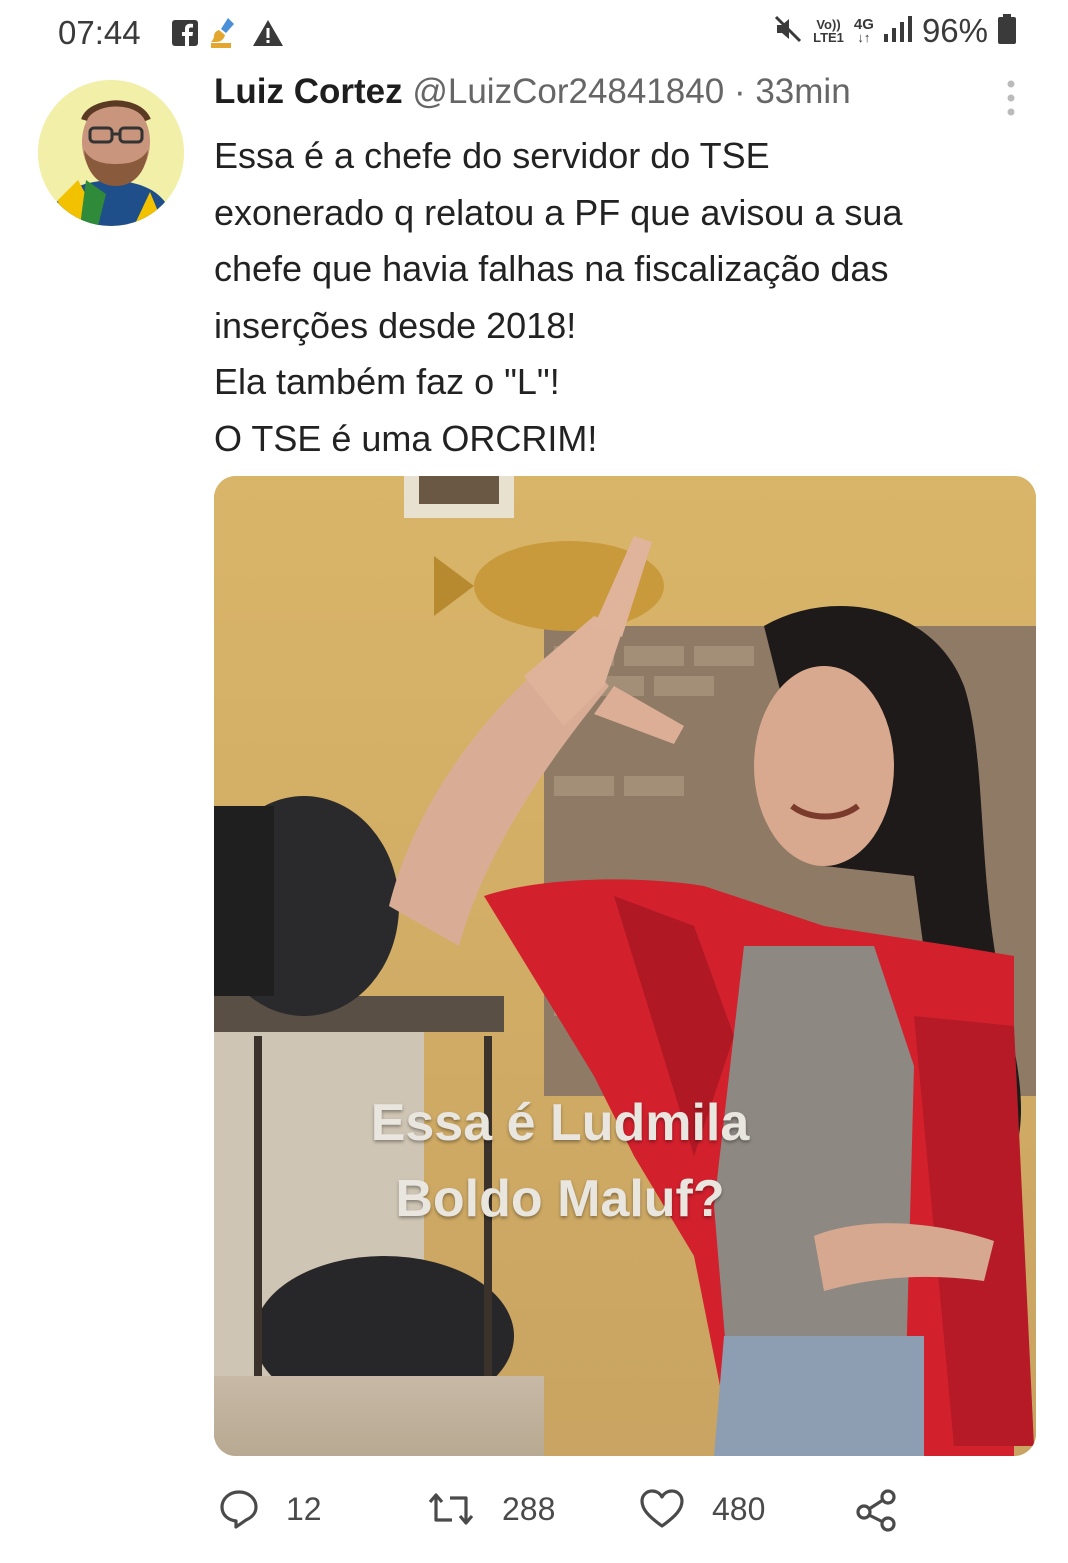 Image resolution: width=1068 pixels, height=1563 pixels. I want to click on status-left-icons, so click(228, 35).